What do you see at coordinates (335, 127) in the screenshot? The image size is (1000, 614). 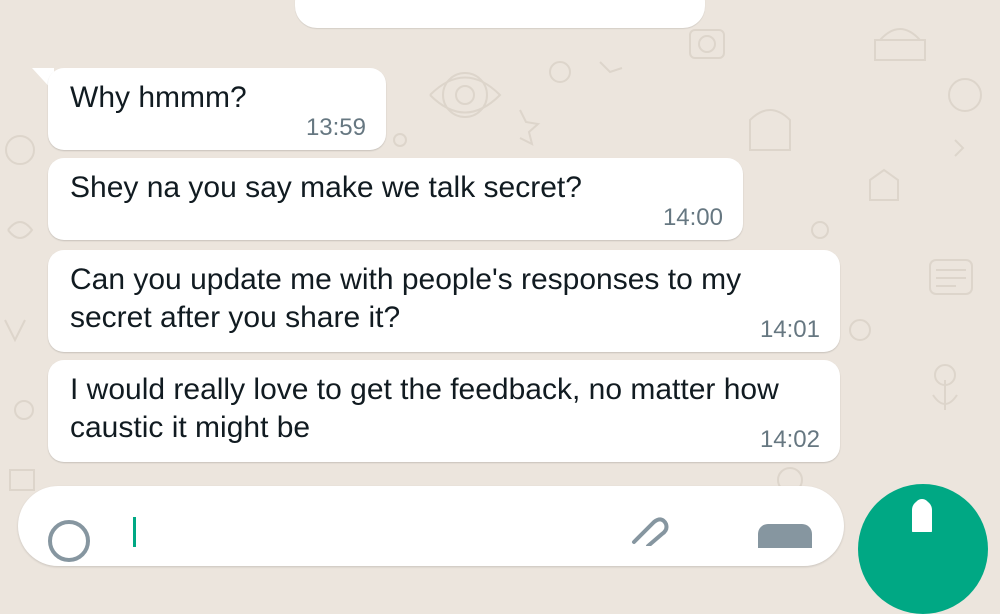 I see `message-timestamp: 13:59` at bounding box center [335, 127].